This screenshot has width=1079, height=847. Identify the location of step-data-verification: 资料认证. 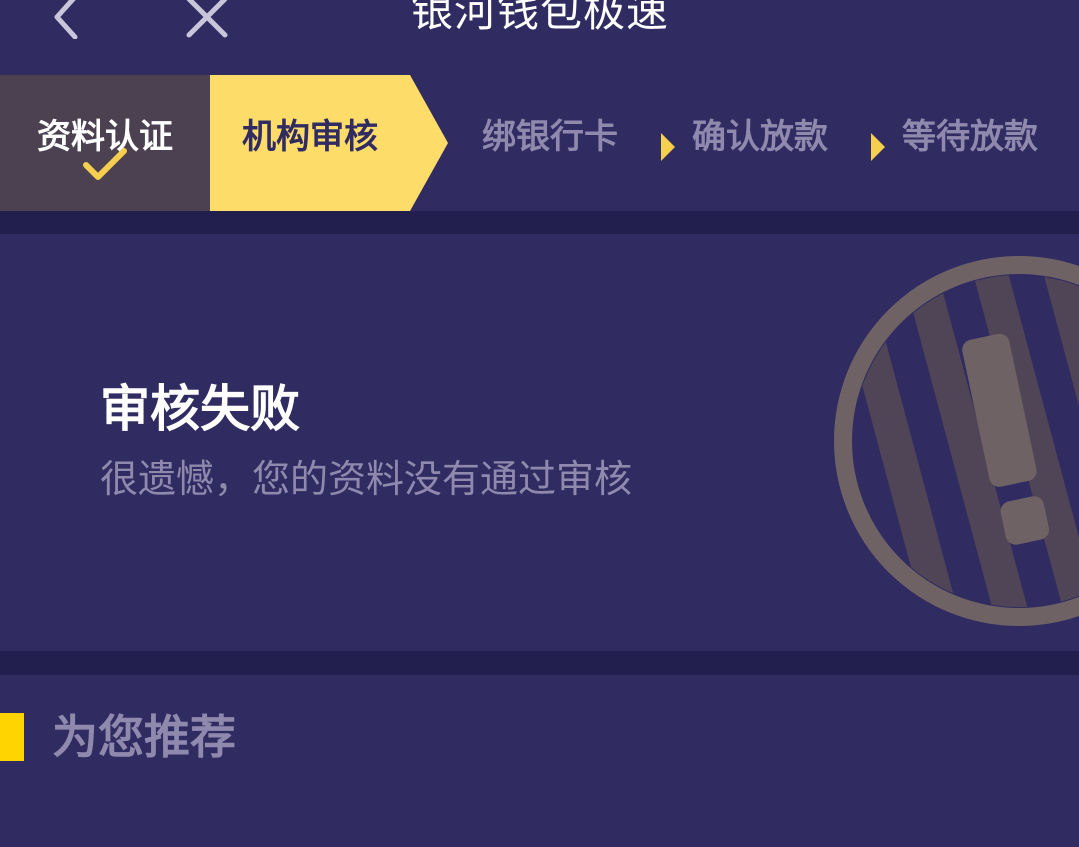
(105, 143).